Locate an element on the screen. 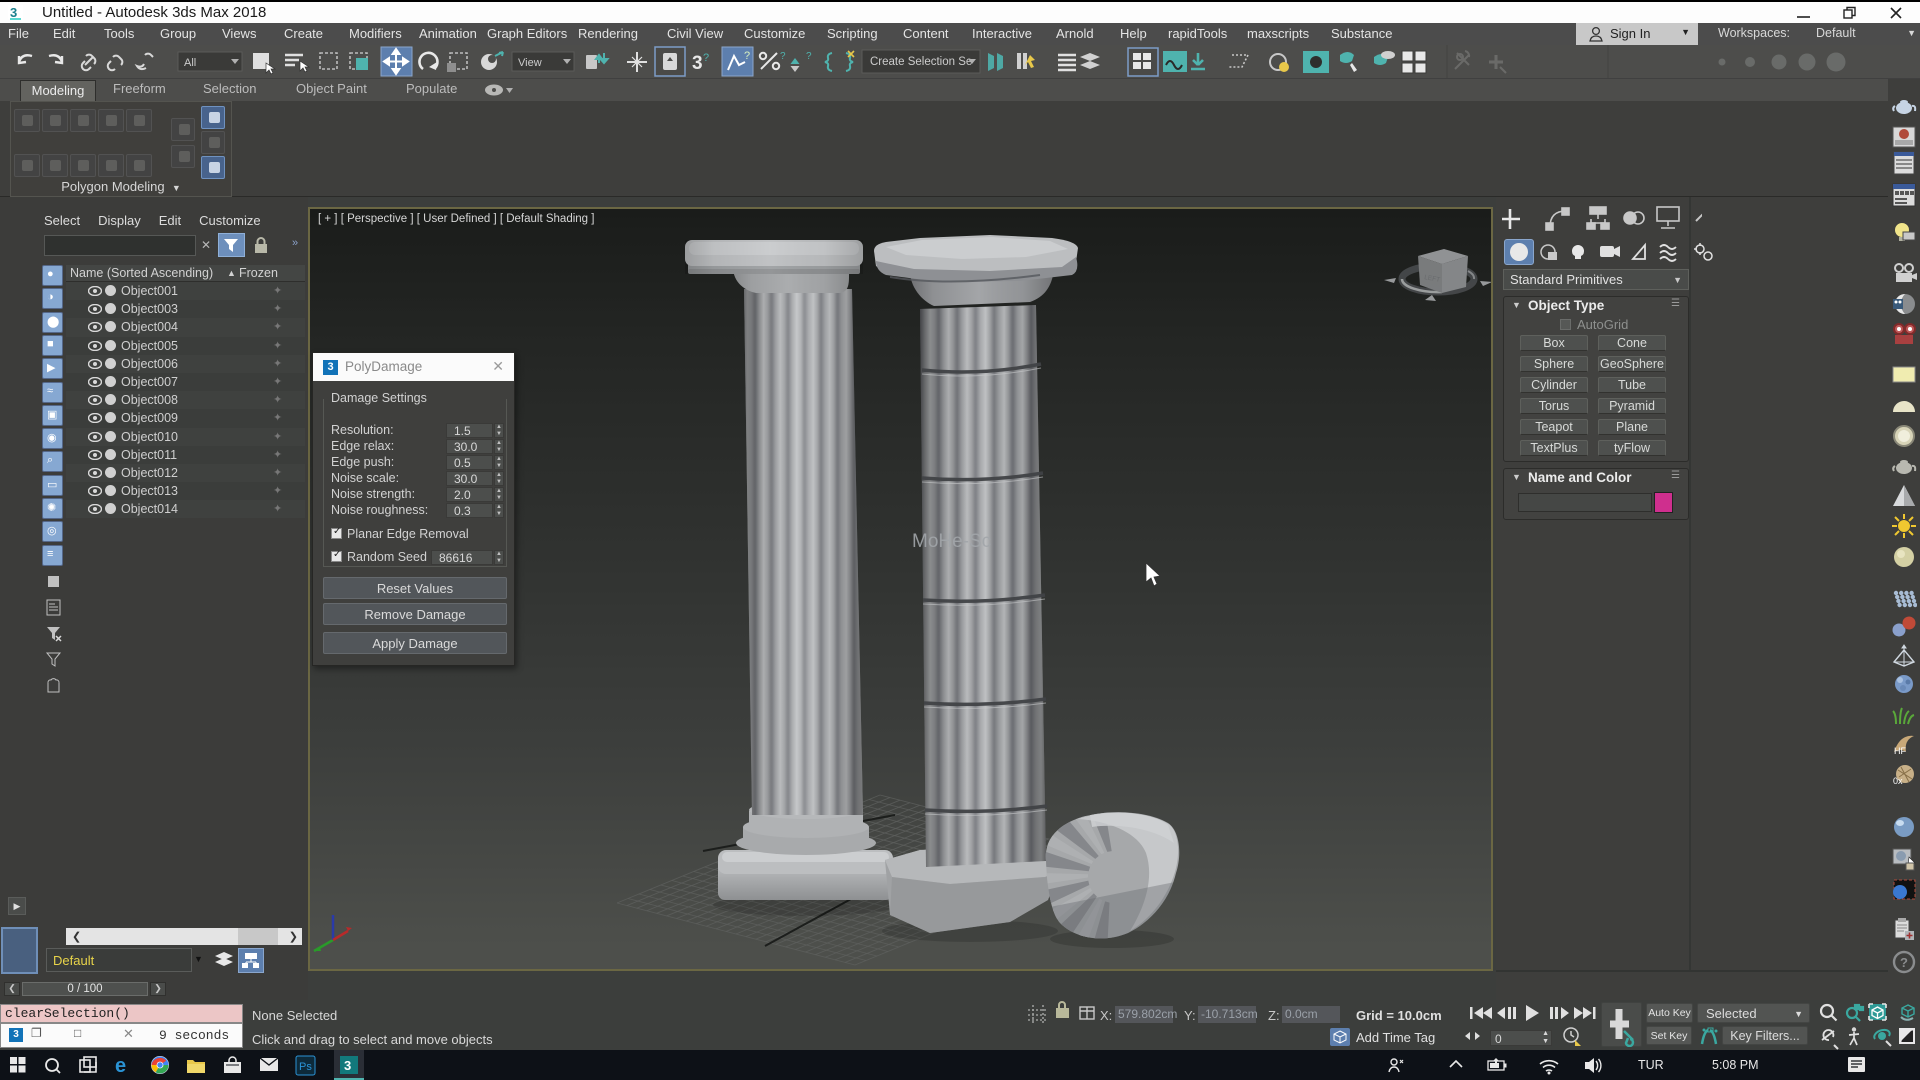  svg-text: TUR is located at coordinates (1651, 1065).